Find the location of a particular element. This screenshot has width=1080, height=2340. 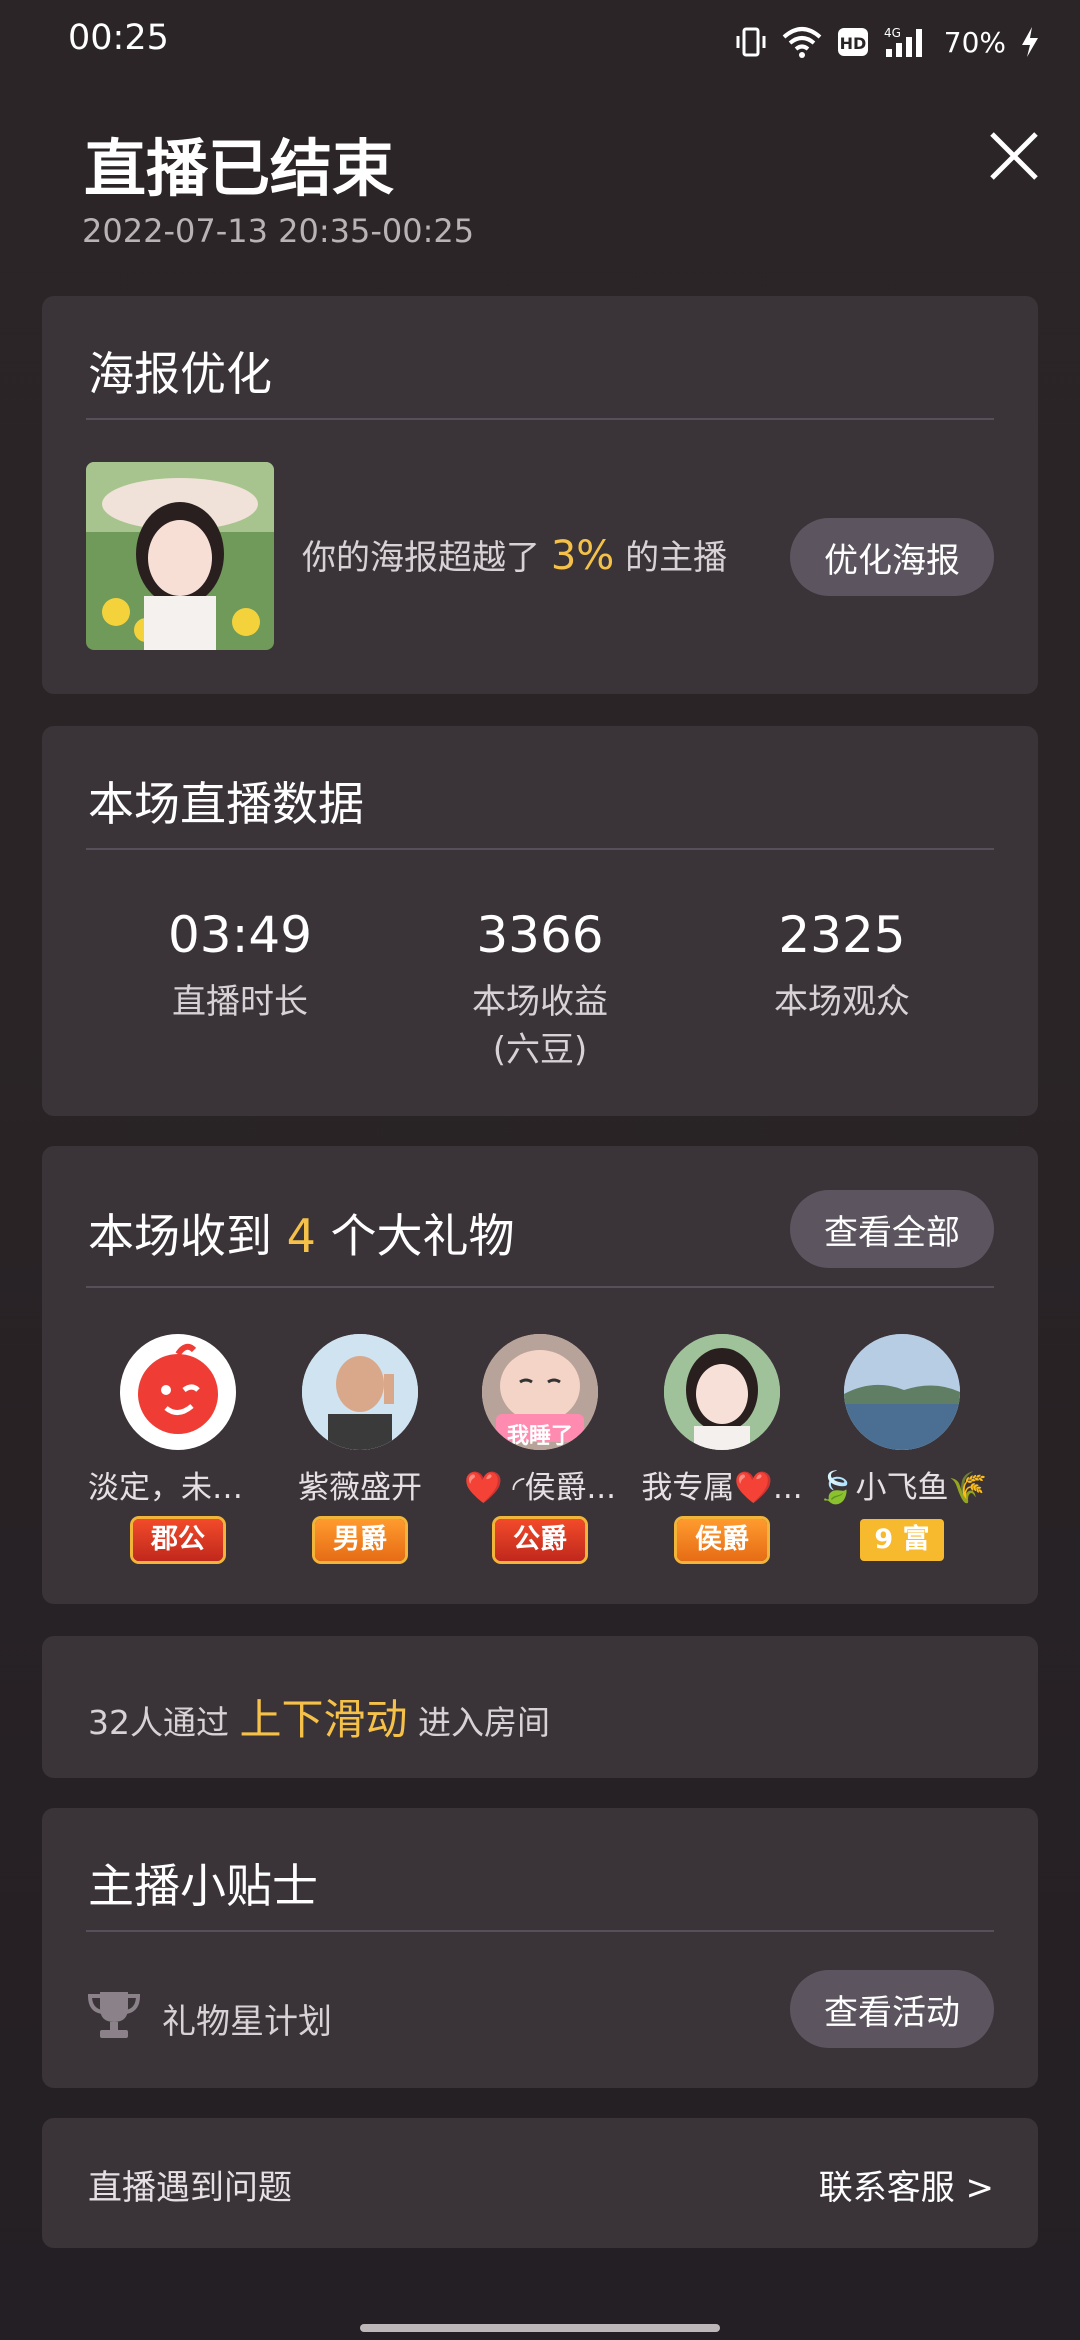

view-activity-button: 查看活动 is located at coordinates (892, 2009).